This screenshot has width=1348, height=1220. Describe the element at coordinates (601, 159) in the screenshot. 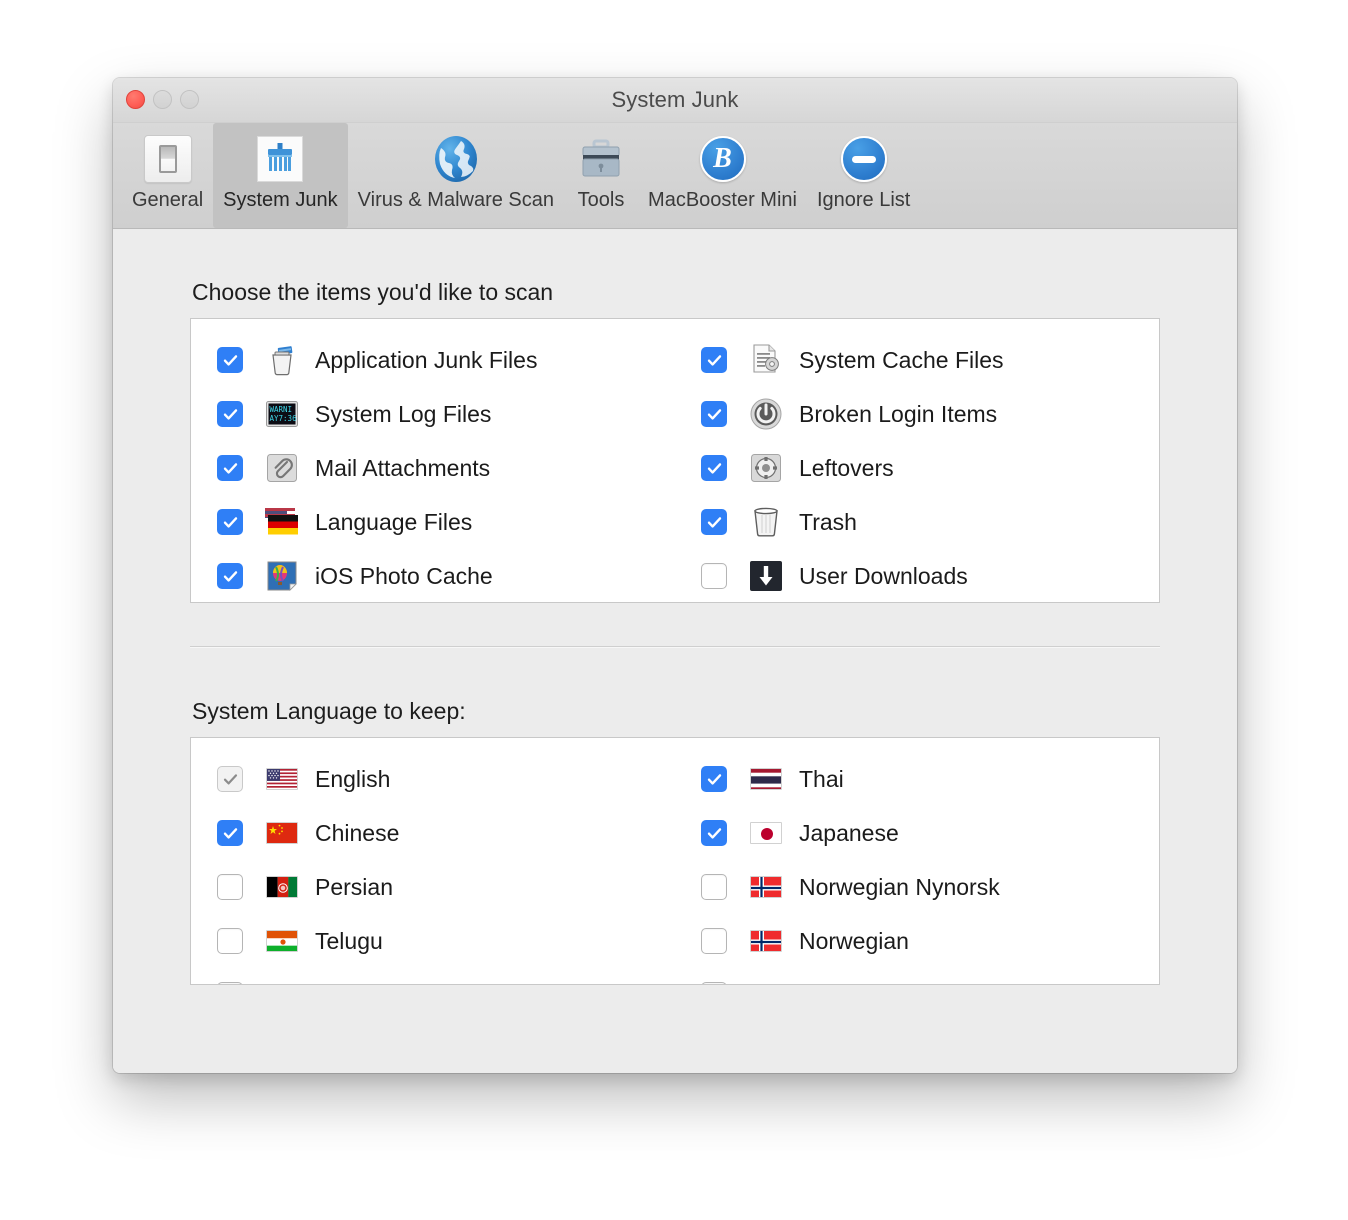

I see `toolbox-icon` at that location.